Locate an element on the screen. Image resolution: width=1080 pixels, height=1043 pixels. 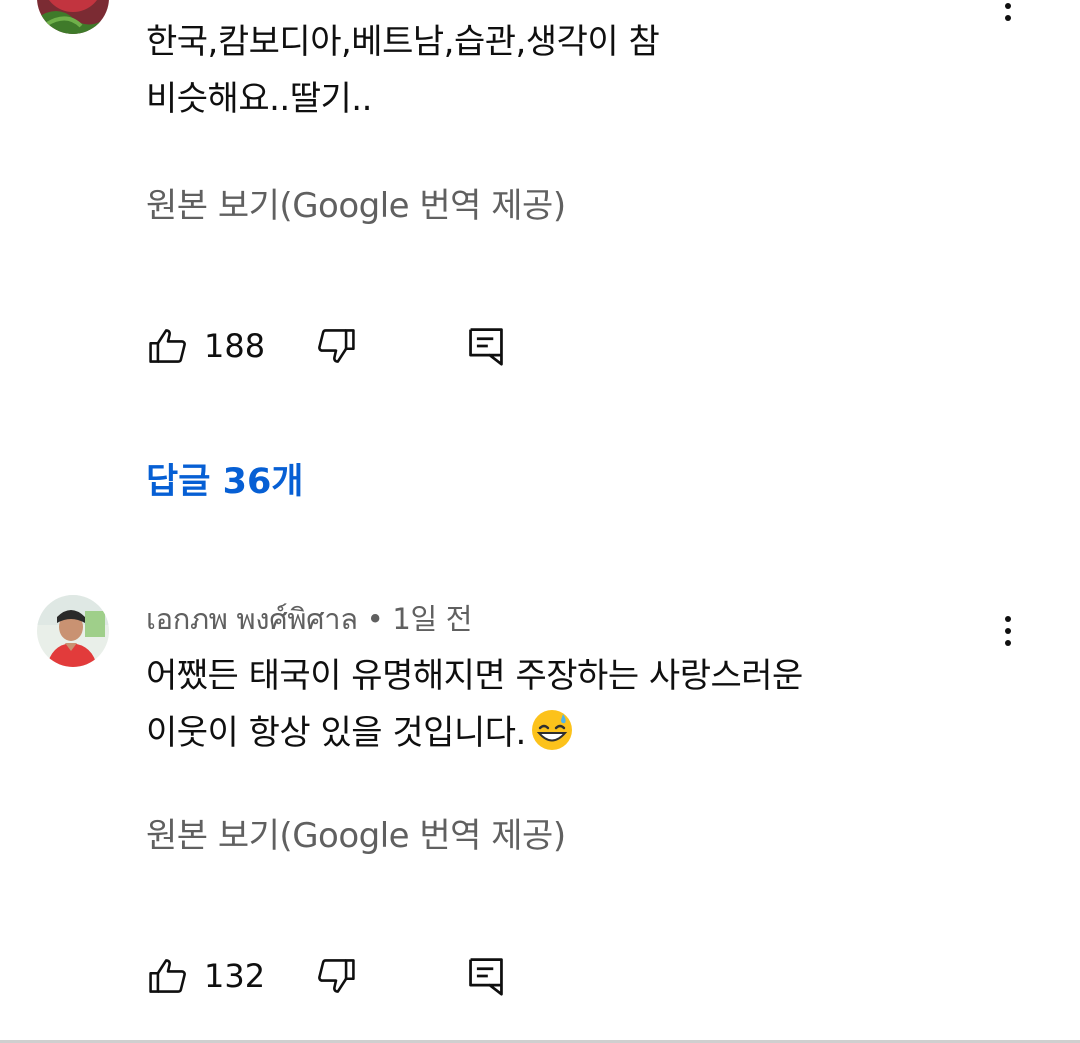
comment-text-line: 한국,캄보디아,베트남,습관,생각이 참 is located at coordinates (403, 42).